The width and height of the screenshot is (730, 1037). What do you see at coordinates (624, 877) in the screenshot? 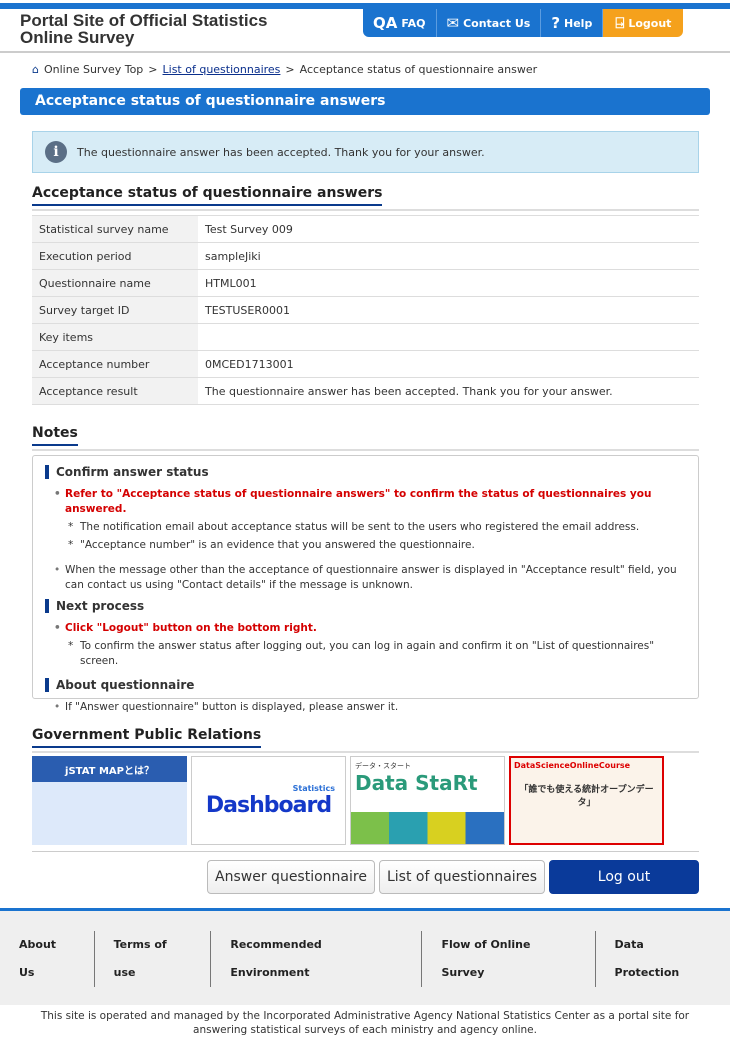
I see `log-out-button: Log out` at bounding box center [624, 877].